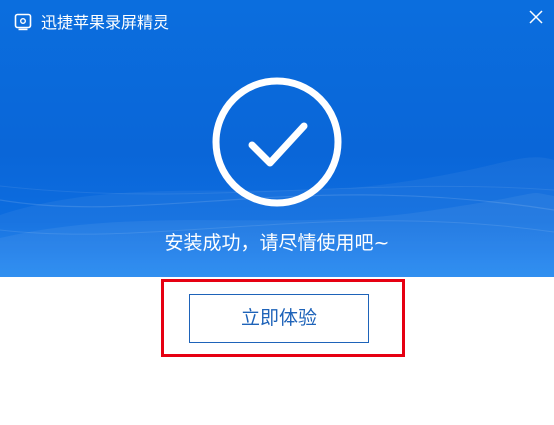  I want to click on screen-record-icon, so click(23, 22).